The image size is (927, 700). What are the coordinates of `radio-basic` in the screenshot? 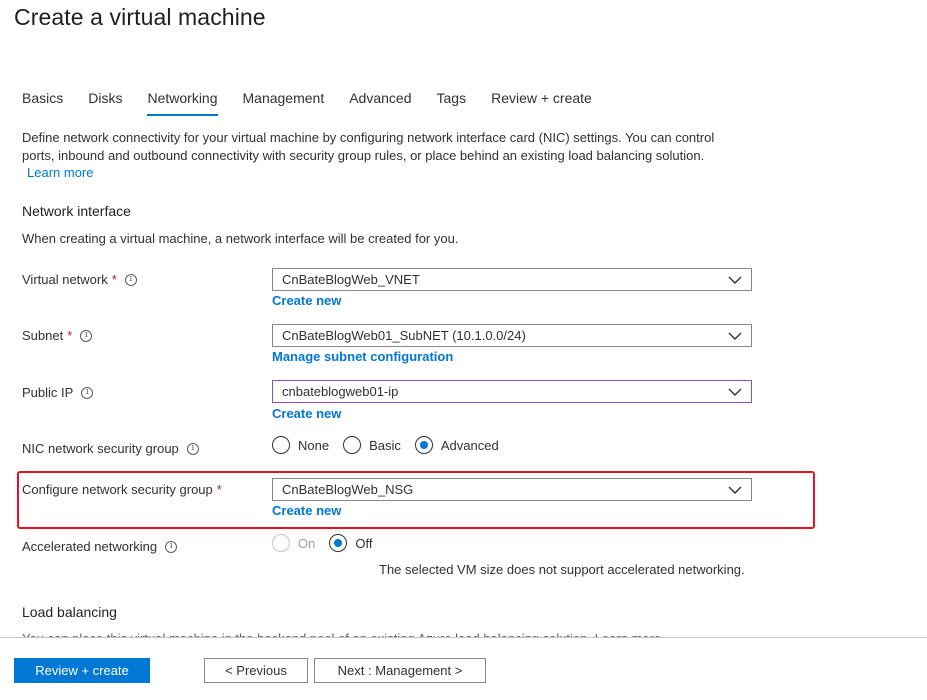 It's located at (352, 445).